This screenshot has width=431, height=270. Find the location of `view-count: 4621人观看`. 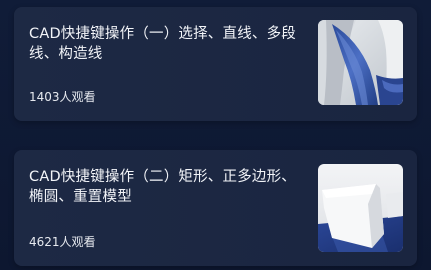

view-count: 4621人观看 is located at coordinates (62, 242).